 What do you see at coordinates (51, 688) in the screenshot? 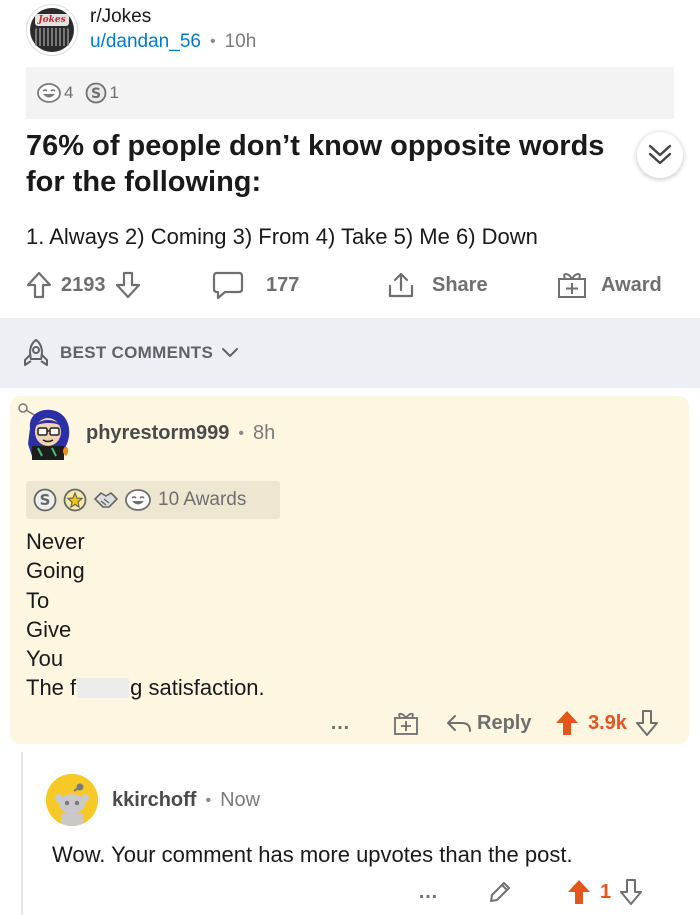
I see `censored-prefix: The f` at bounding box center [51, 688].